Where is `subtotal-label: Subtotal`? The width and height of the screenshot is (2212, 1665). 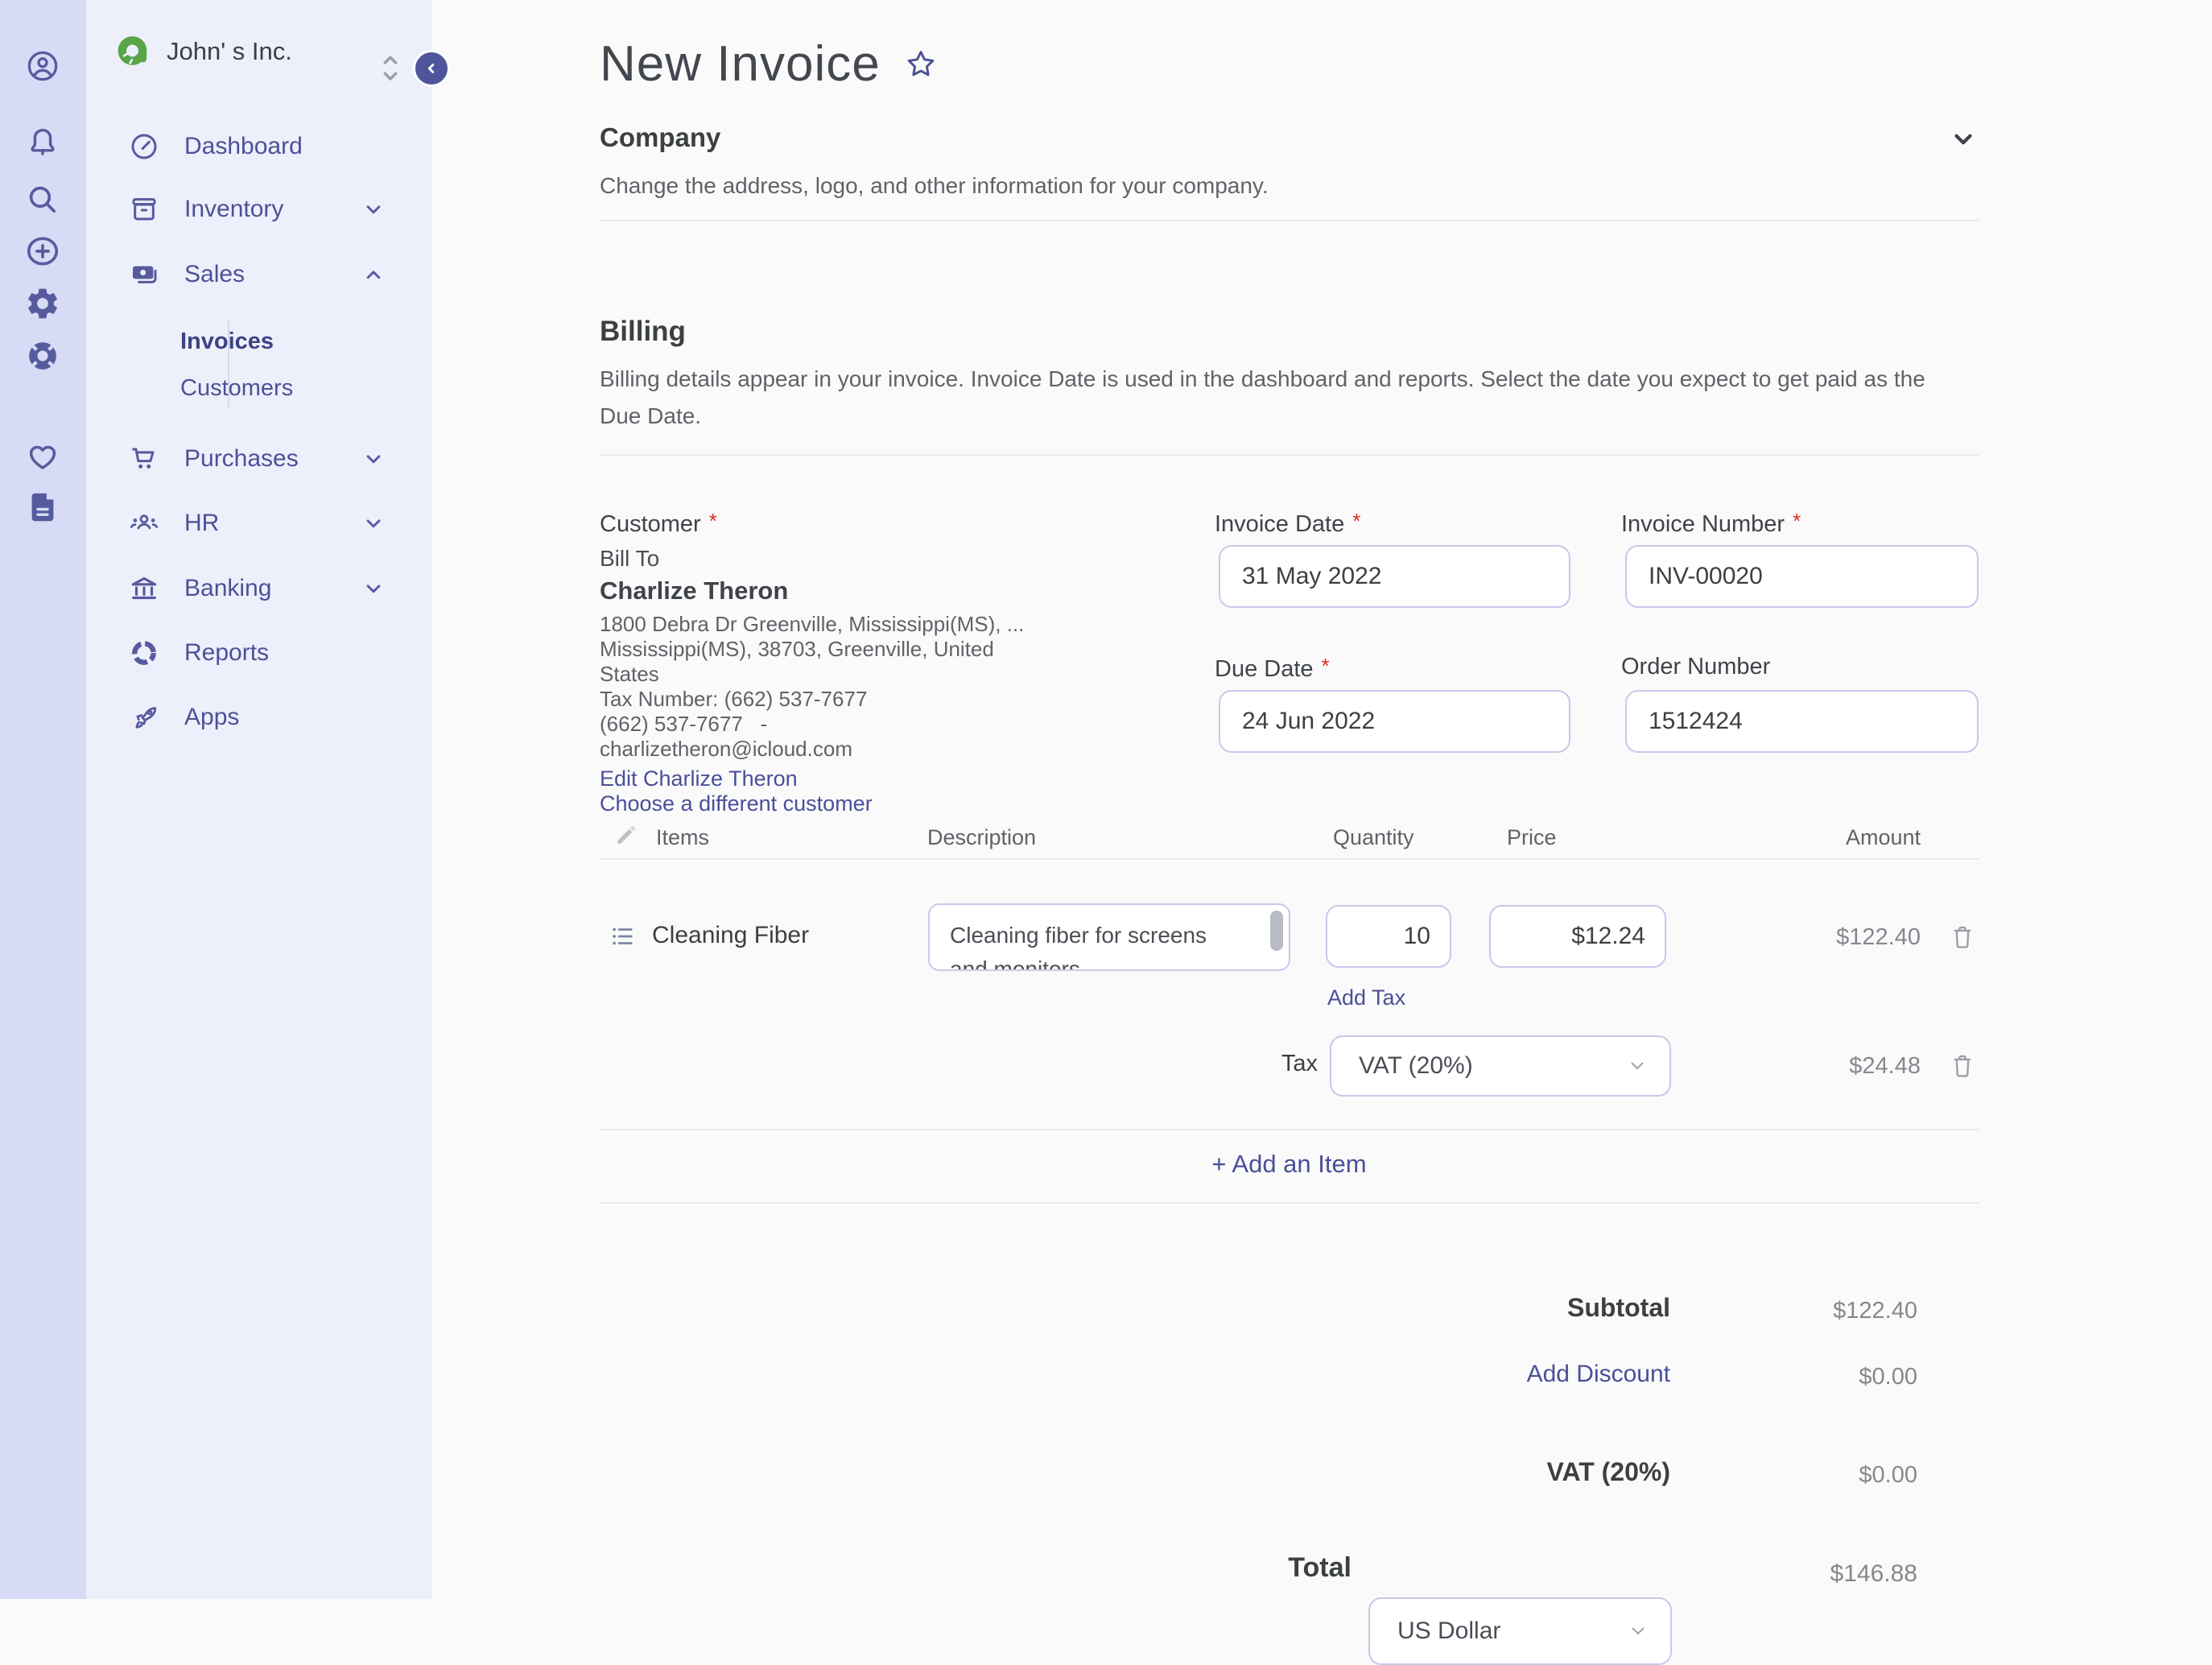 subtotal-label: Subtotal is located at coordinates (1618, 1307).